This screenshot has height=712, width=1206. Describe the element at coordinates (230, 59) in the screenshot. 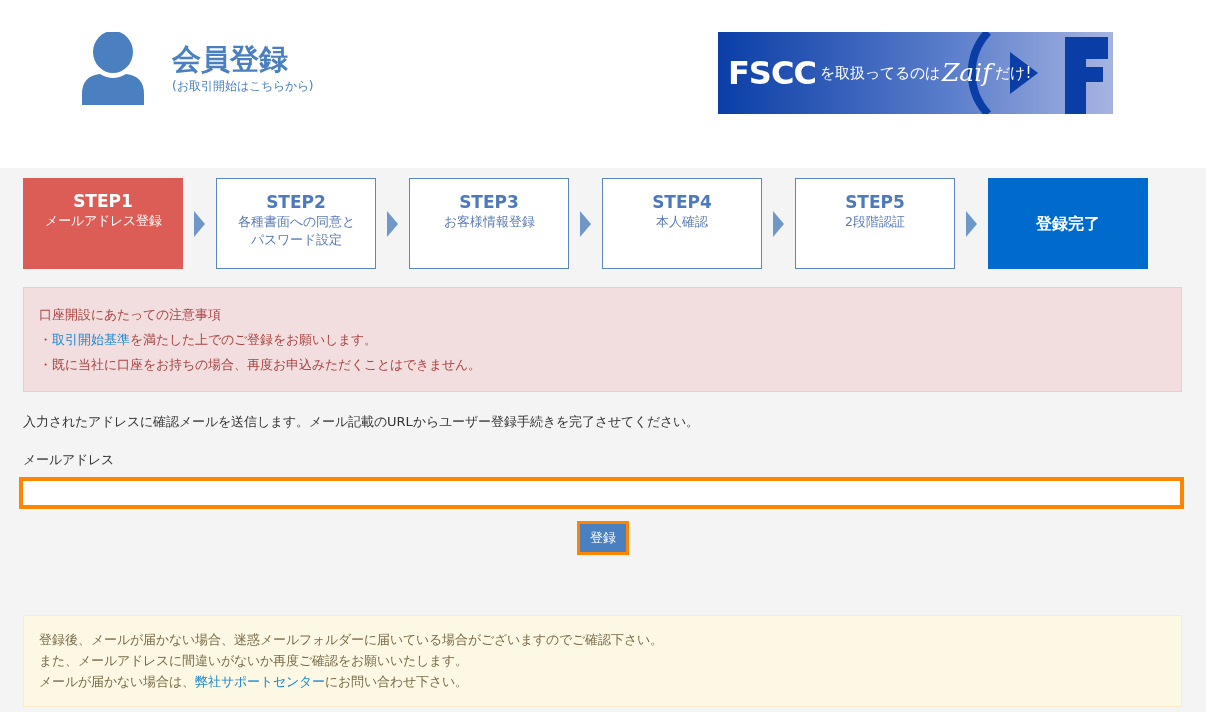

I see `page-title: 会員登録` at that location.